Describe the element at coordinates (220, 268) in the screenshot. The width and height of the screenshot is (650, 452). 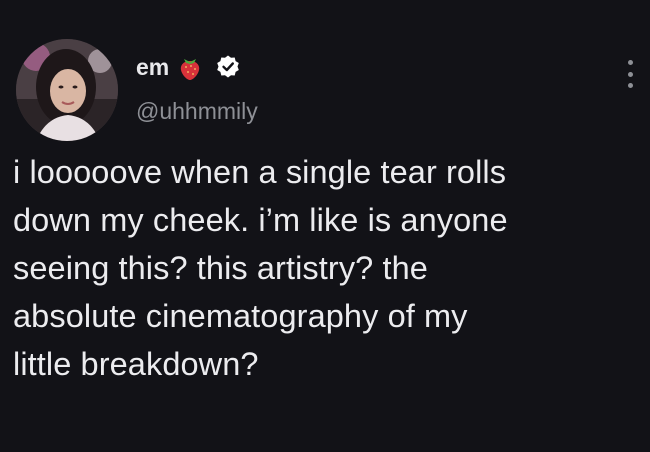
I see `tweet-text-line: seeing this? this artistry? the` at that location.